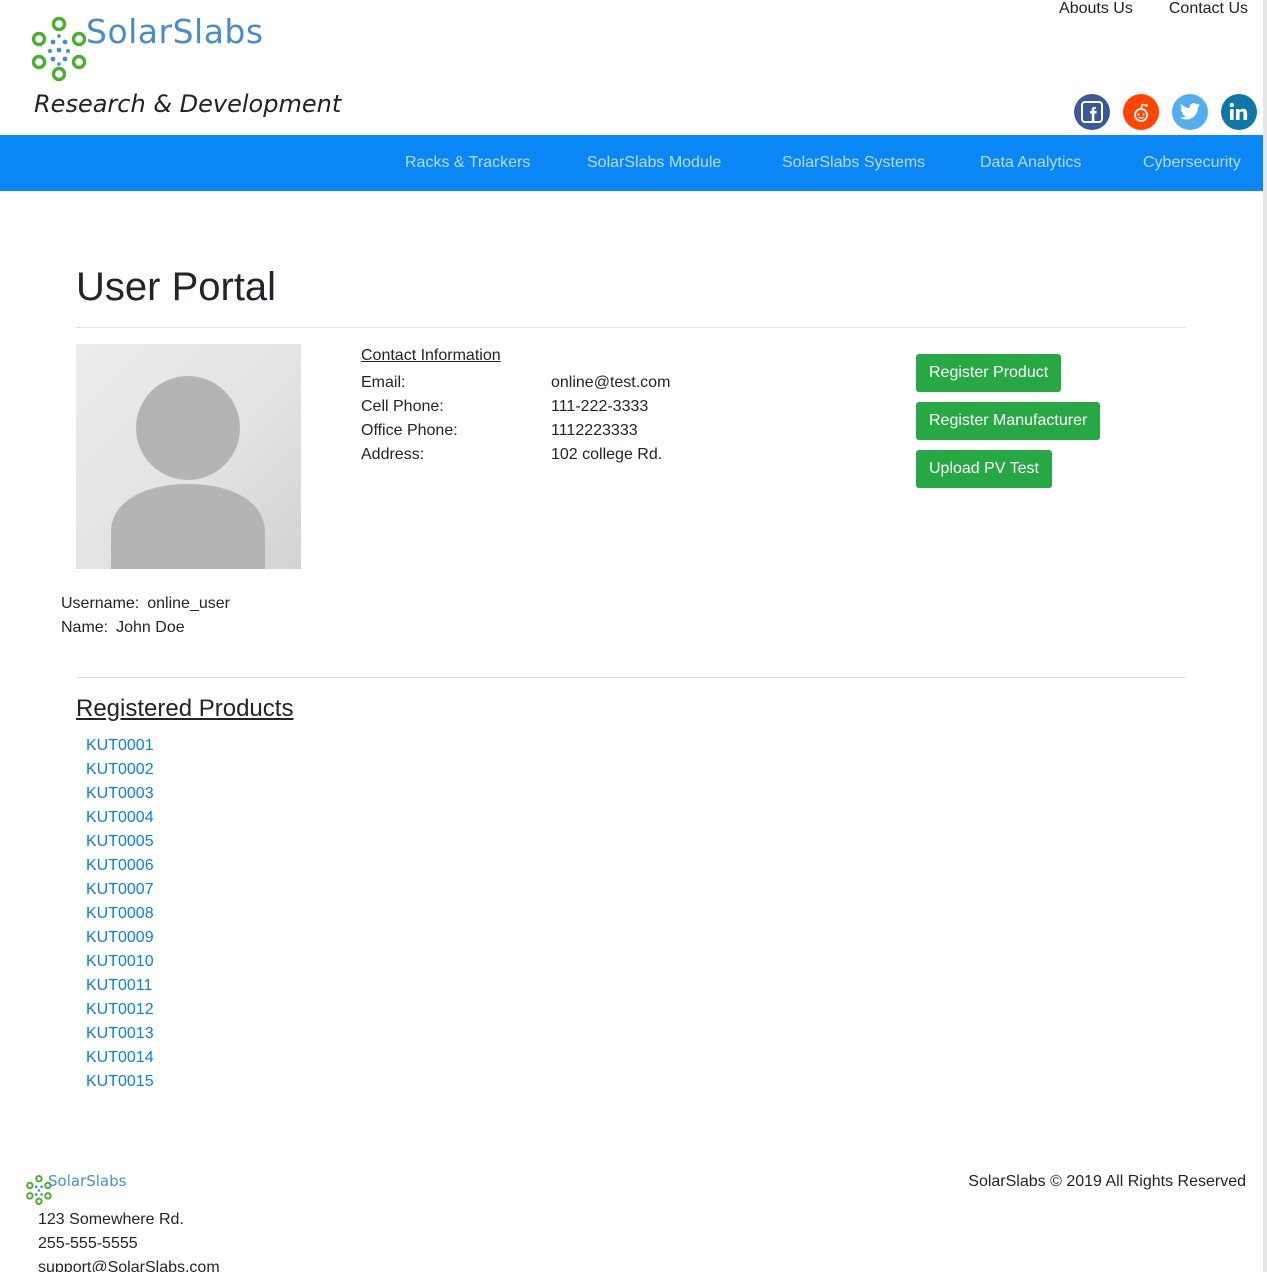 This screenshot has height=1272, width=1267. What do you see at coordinates (1190, 112) in the screenshot?
I see `twitter-icon` at bounding box center [1190, 112].